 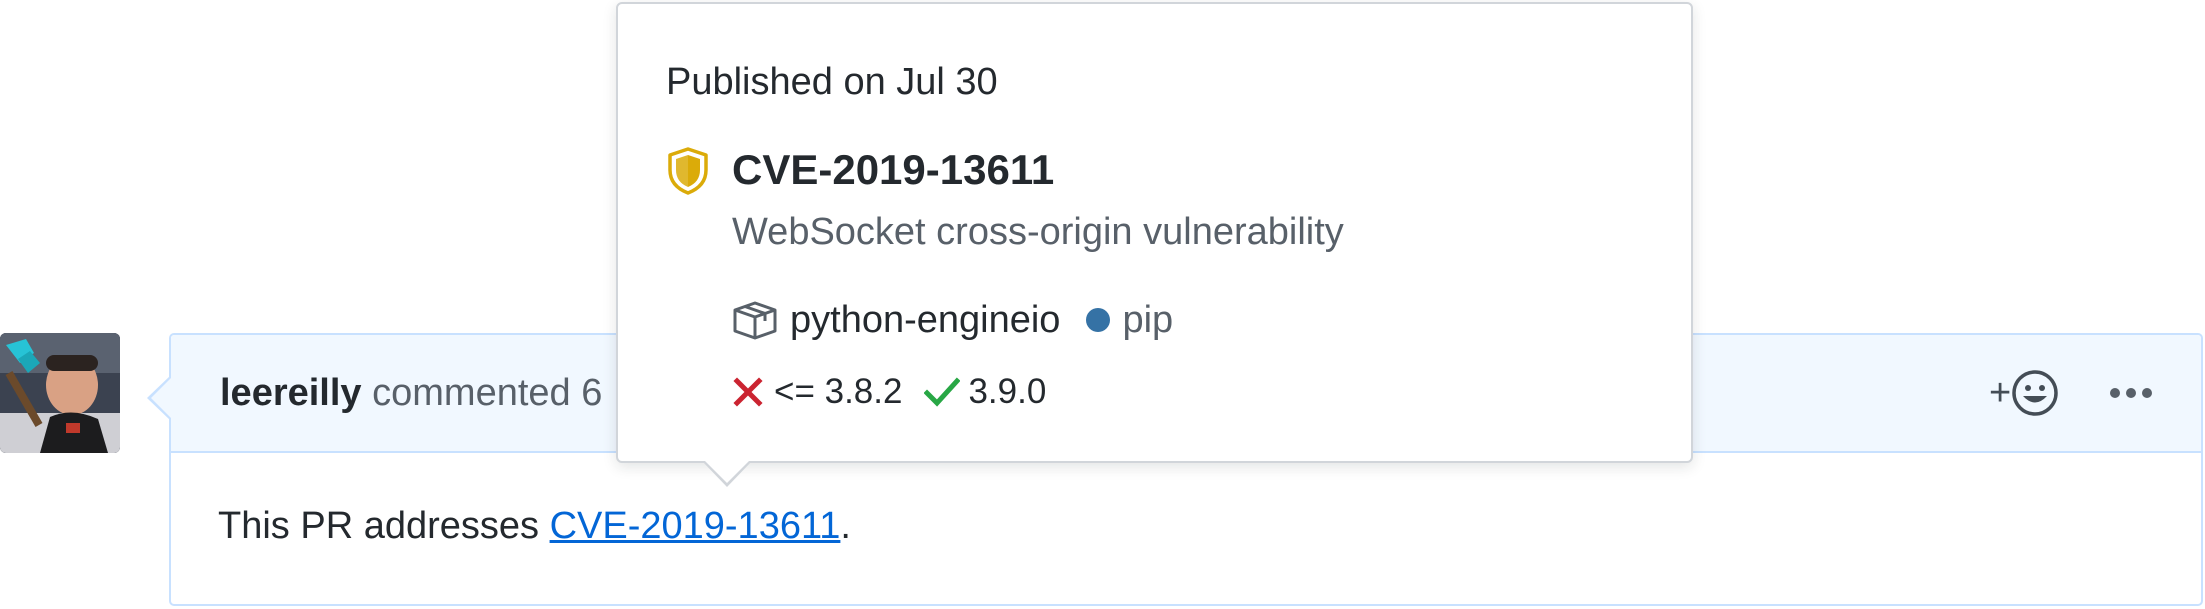 I want to click on comment-meta: leereilly commented 6, so click(x=411, y=393).